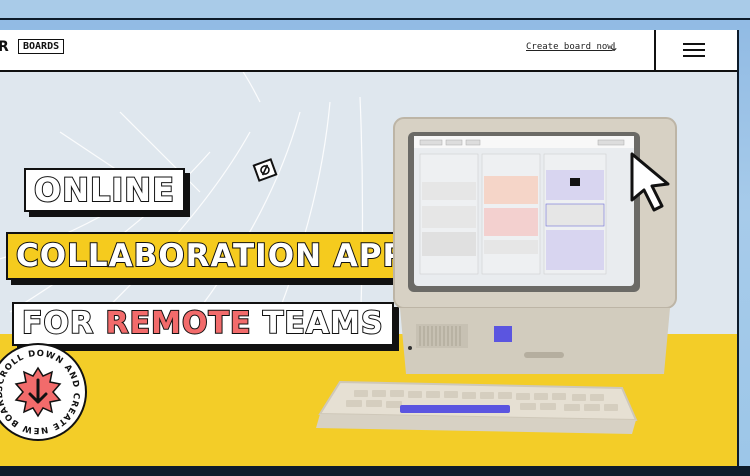 Image resolution: width=750 pixels, height=476 pixels. I want to click on hero-title-line-3: FOR REMOTE TEAMS, so click(203, 324).